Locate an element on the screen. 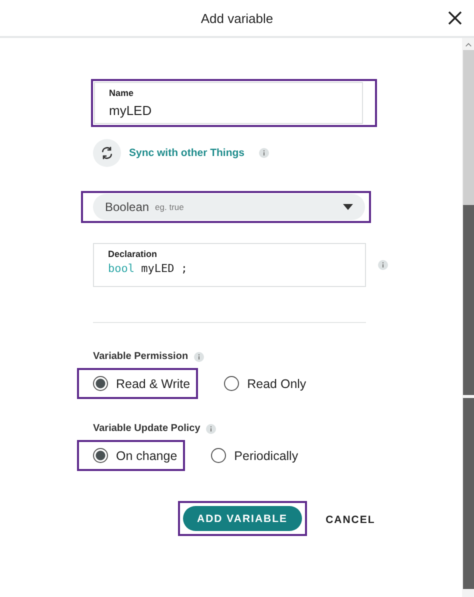 The width and height of the screenshot is (474, 597). radio-option: Periodically is located at coordinates (254, 455).